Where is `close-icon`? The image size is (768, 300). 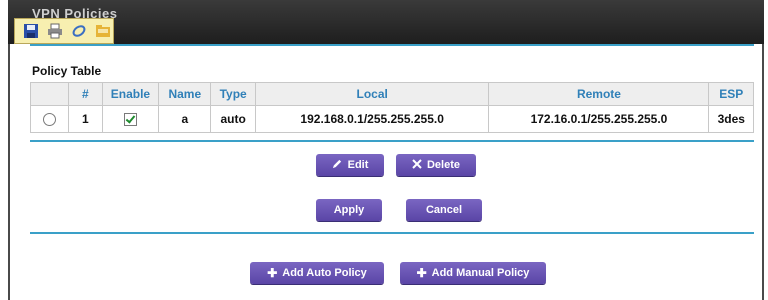 close-icon is located at coordinates (417, 165).